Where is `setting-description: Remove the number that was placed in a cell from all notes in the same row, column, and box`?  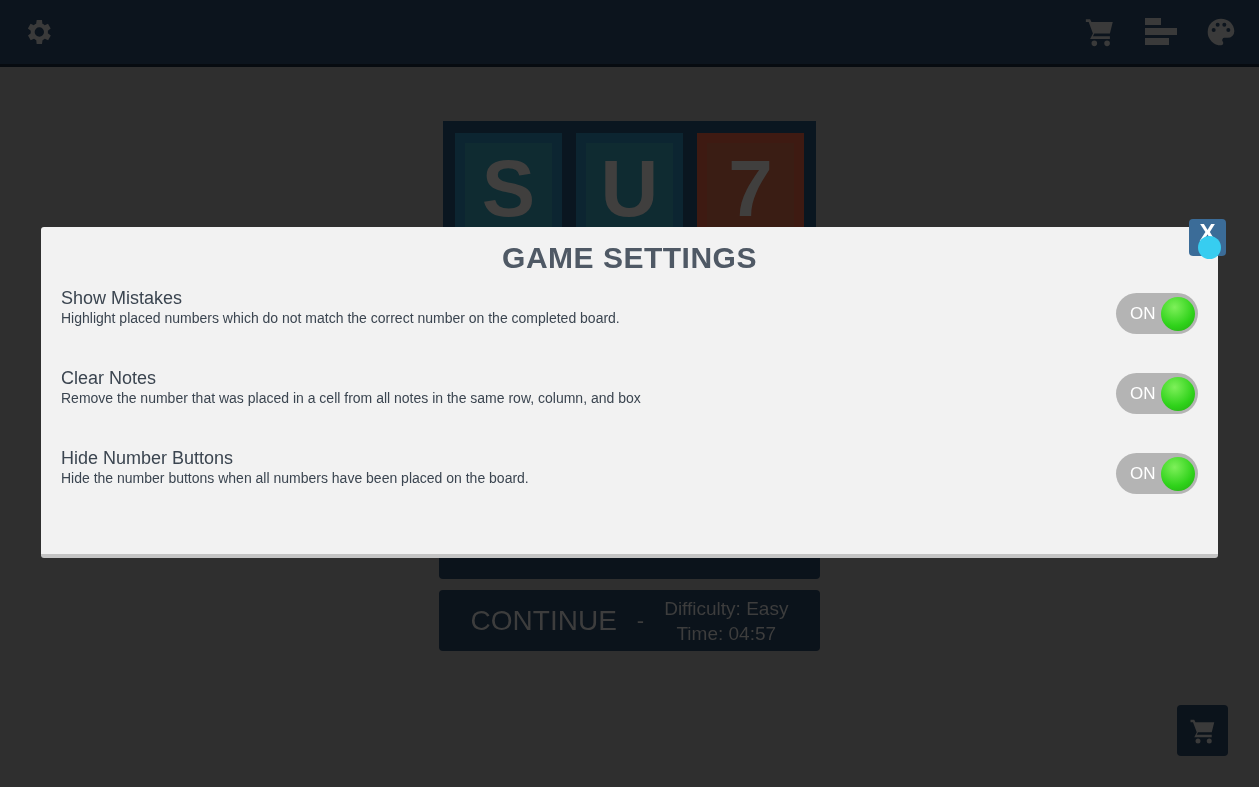
setting-description: Remove the number that was placed in a cell from all notes in the same row, column, and box is located at coordinates (351, 398).